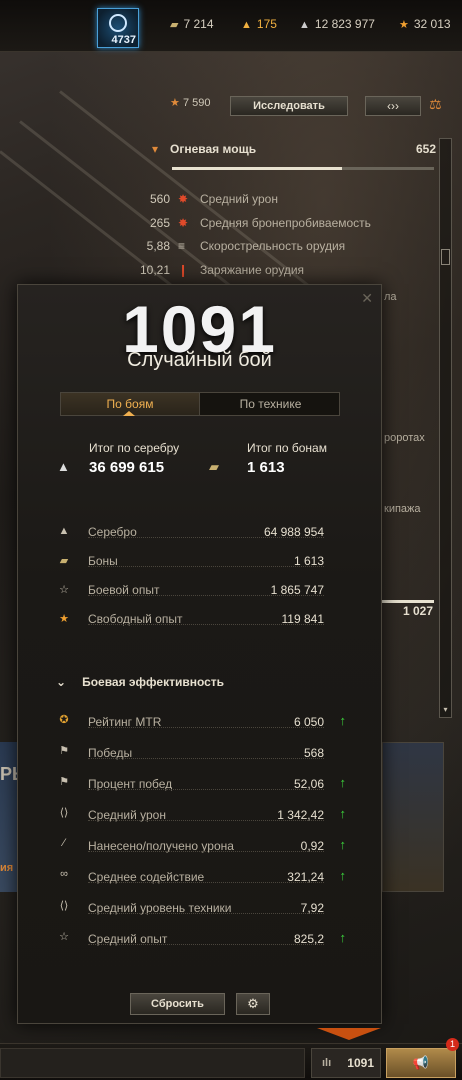 The image size is (462, 1080). Describe the element at coordinates (7, 868) in the screenshot. I see `bg-fragment: ия` at that location.